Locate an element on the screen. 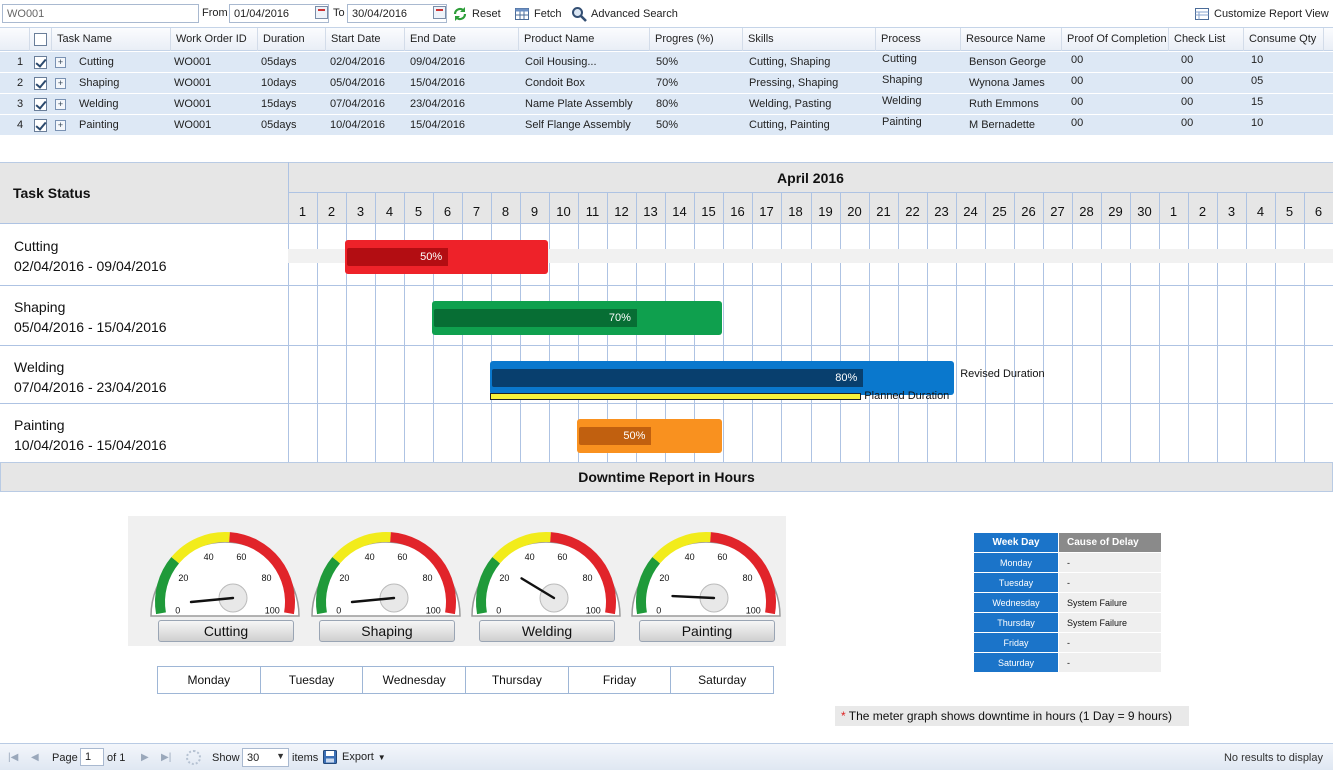 The image size is (1333, 770). cause-row: Friday - is located at coordinates (1067, 643).